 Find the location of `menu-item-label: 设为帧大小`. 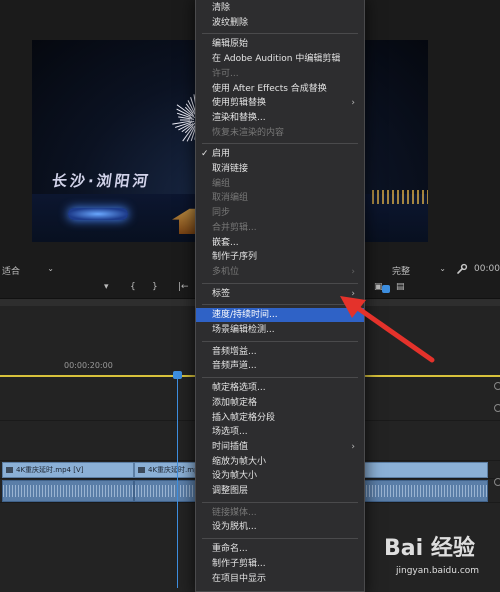

menu-item-label: 设为帧大小 is located at coordinates (235, 476).